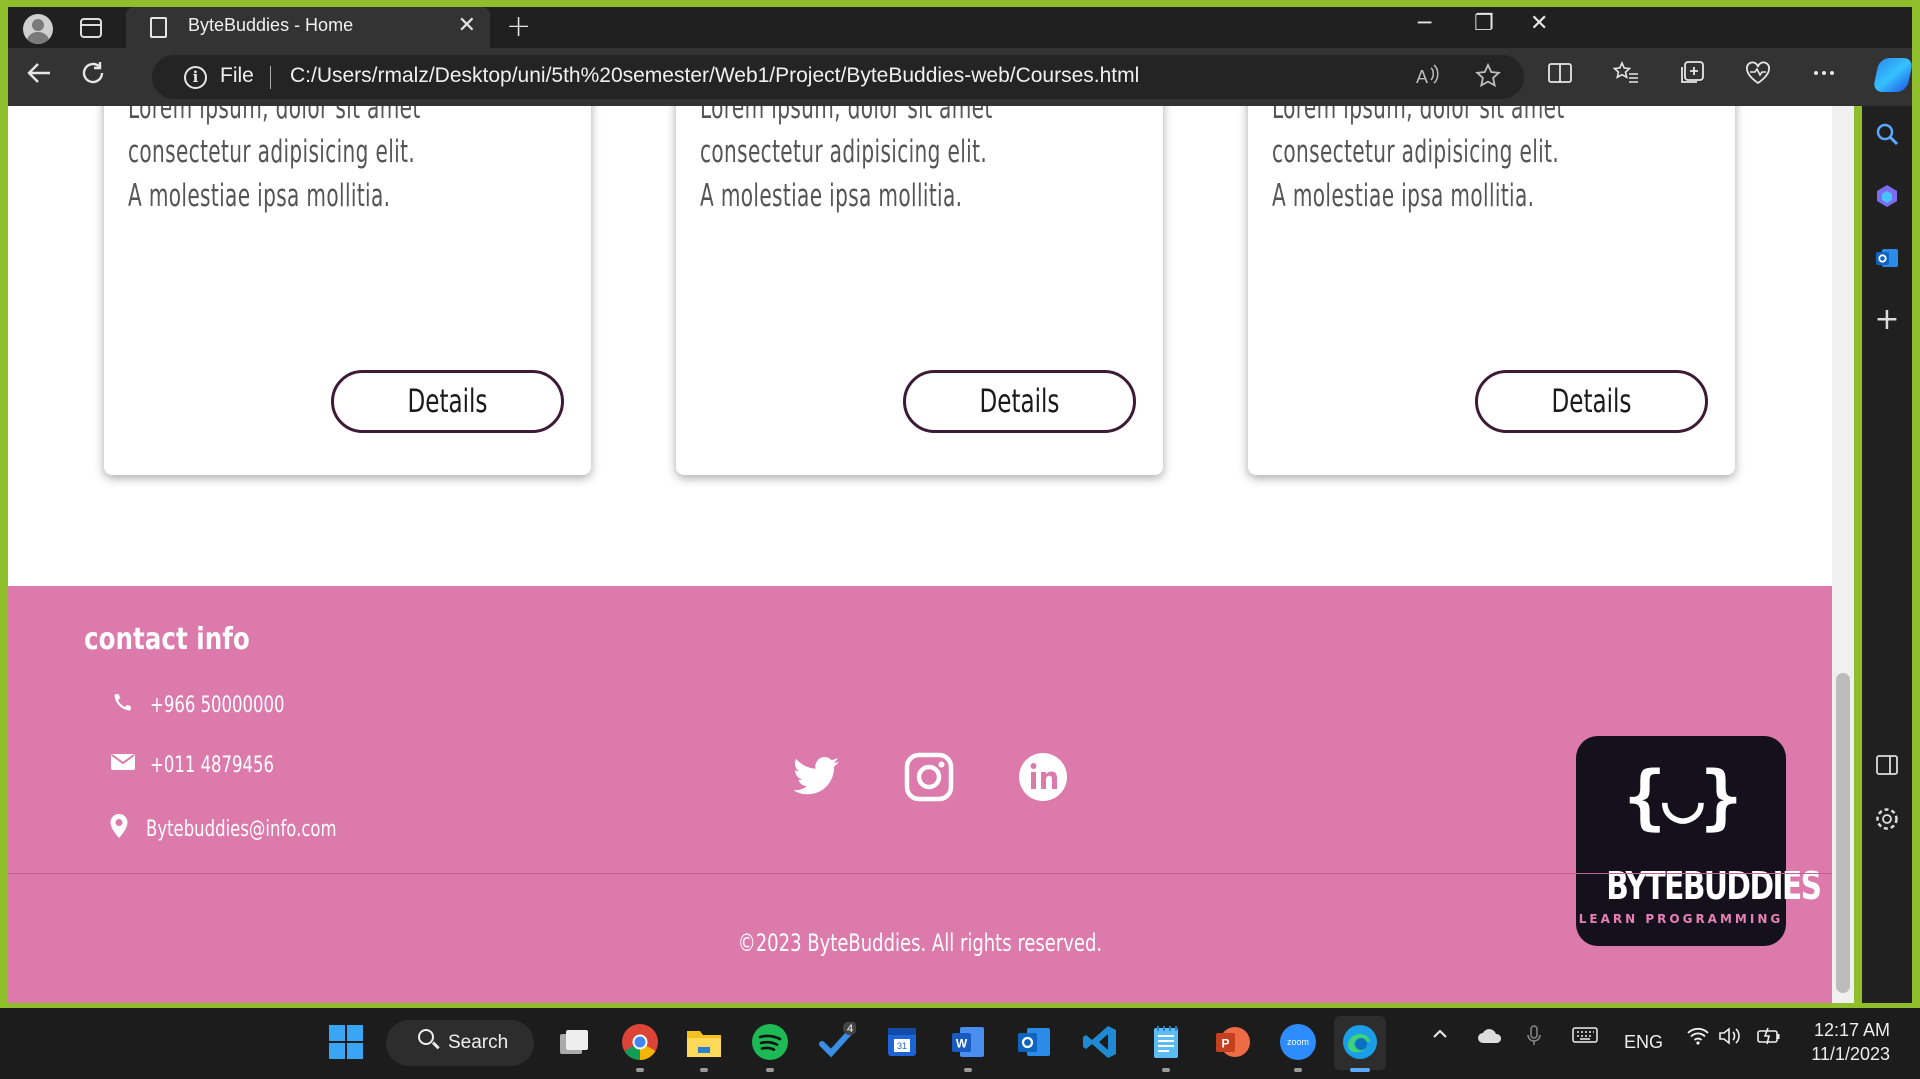  I want to click on course-text-line: consectetur adipisicing elit., so click(1416, 152).